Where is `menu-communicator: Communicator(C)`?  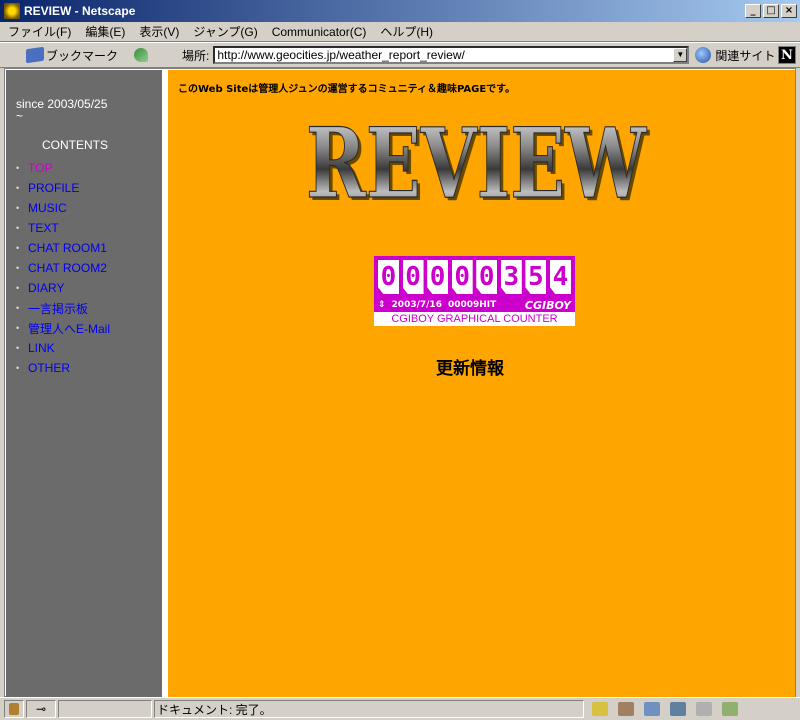
menu-communicator: Communicator(C) is located at coordinates (319, 32).